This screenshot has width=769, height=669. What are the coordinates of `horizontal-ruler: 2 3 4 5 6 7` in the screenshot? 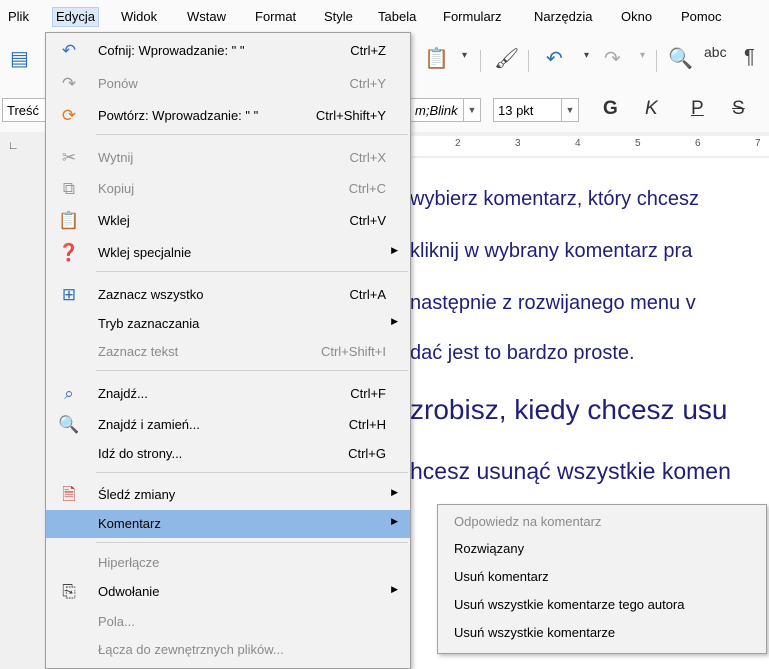 It's located at (589, 146).